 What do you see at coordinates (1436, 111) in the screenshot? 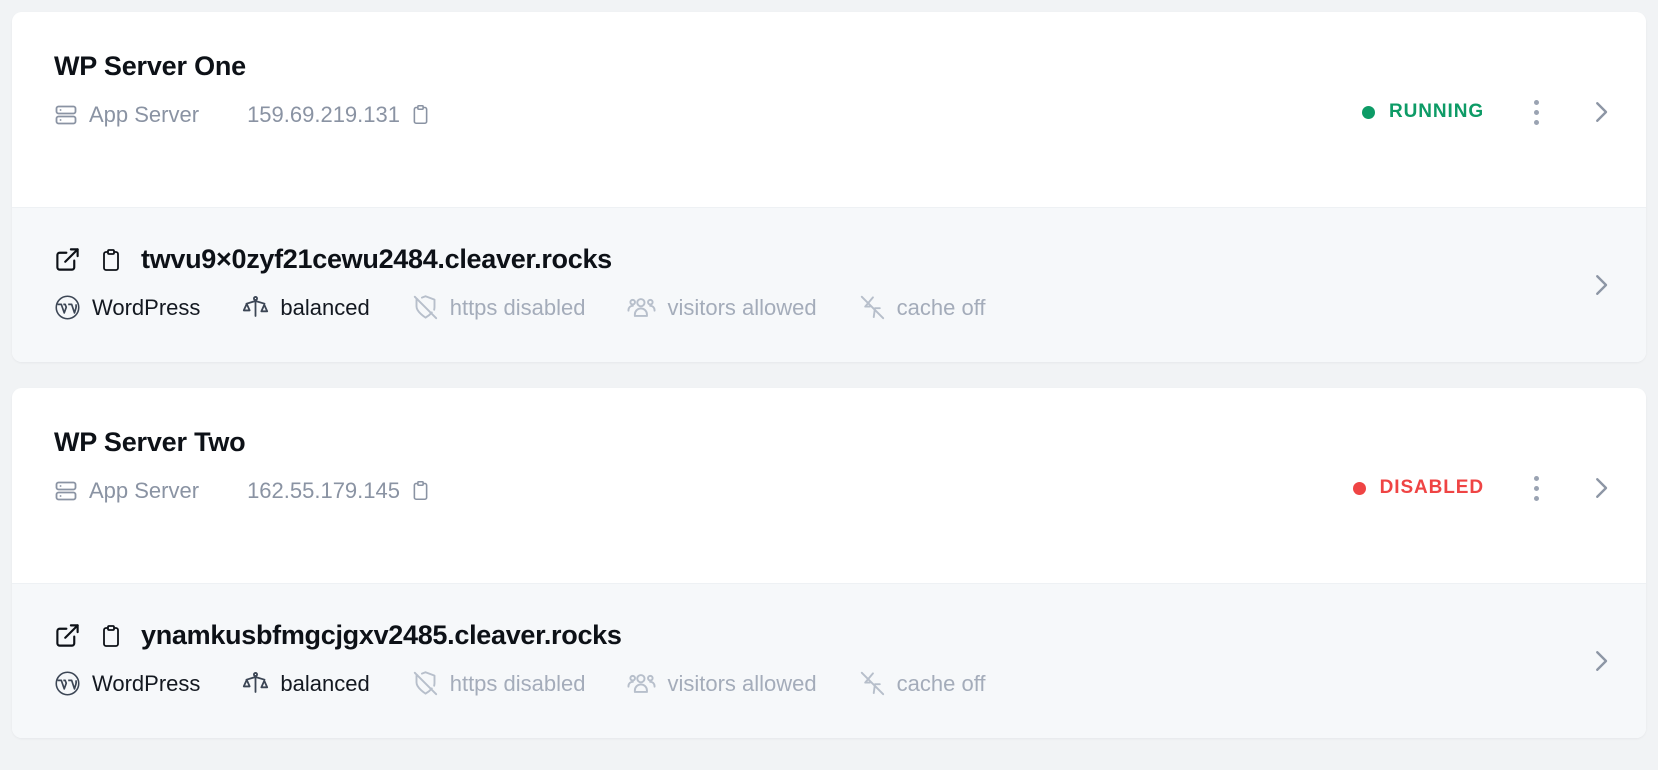
I see `status-label: RUNNING` at bounding box center [1436, 111].